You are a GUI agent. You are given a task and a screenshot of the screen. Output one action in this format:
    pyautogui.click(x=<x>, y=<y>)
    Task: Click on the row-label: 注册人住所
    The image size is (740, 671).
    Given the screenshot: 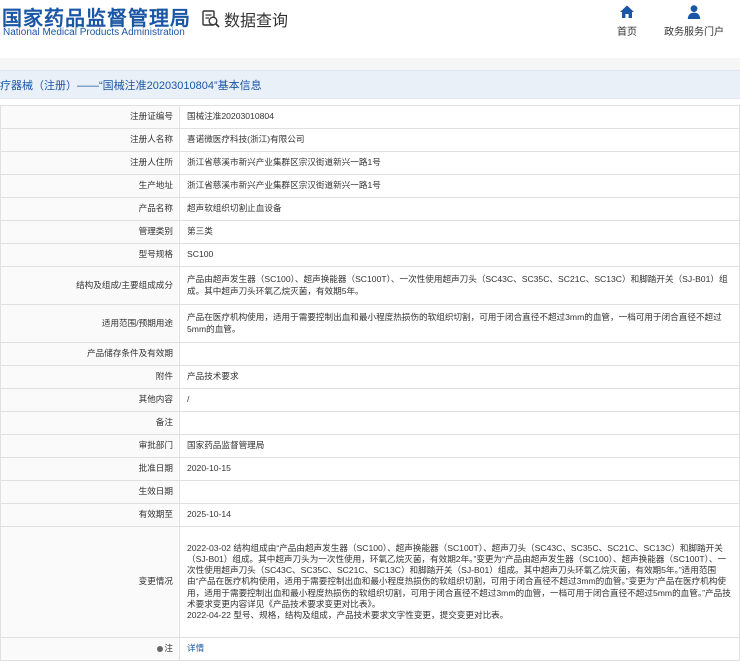 What is the action you would take?
    pyautogui.click(x=90, y=163)
    